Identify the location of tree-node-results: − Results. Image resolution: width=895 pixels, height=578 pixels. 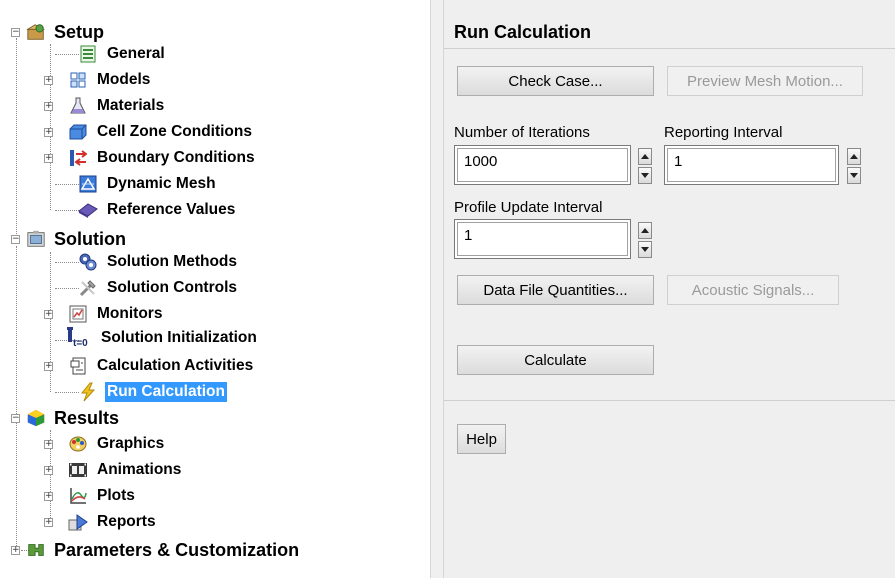
(66, 418).